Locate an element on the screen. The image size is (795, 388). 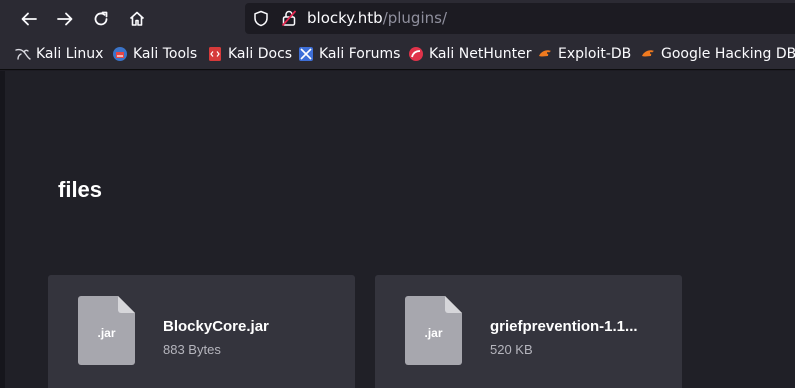
bookmark-label: Kali Linux is located at coordinates (70, 54).